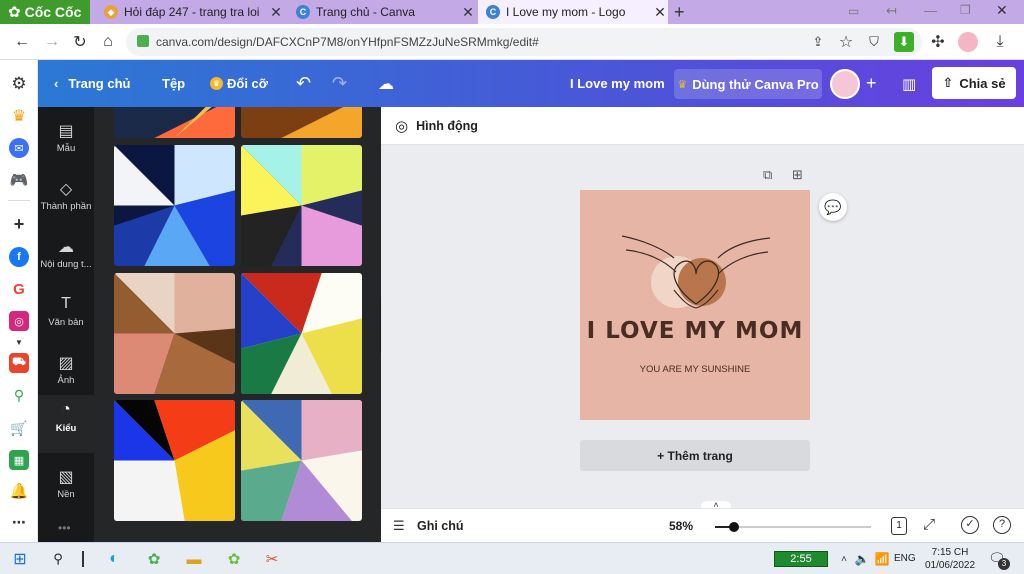 This screenshot has height=574, width=1024. Describe the element at coordinates (845, 84) in the screenshot. I see `user-avatar` at that location.